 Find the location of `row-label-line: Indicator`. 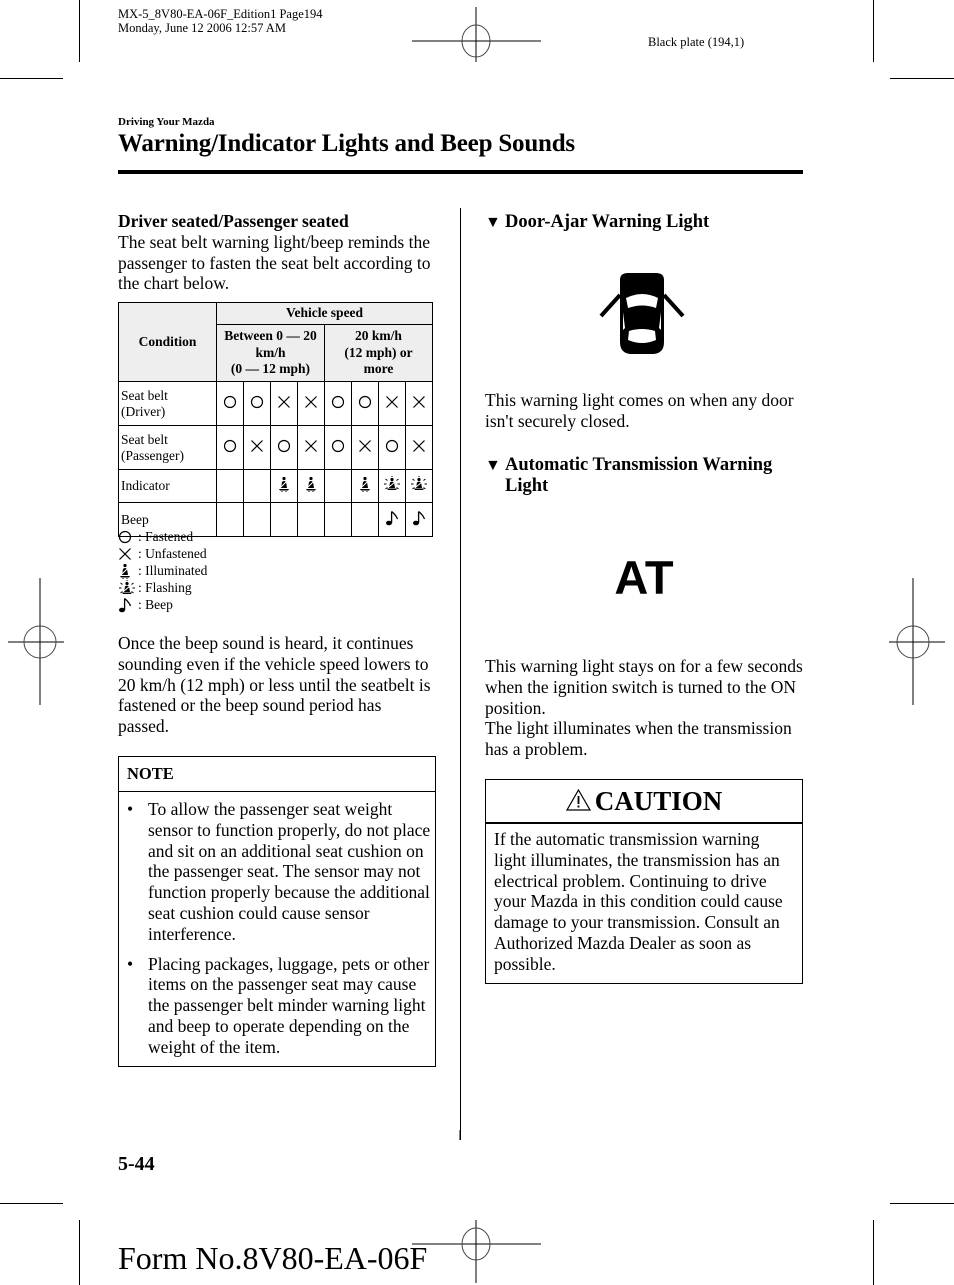

row-label-line: Indicator is located at coordinates (145, 485).